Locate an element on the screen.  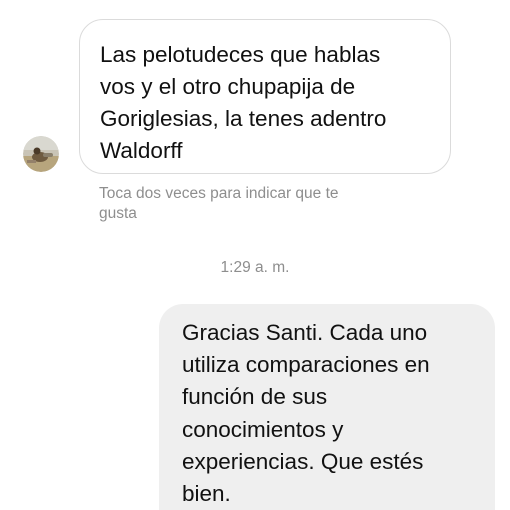
avatar-photo-icon is located at coordinates (41, 154).